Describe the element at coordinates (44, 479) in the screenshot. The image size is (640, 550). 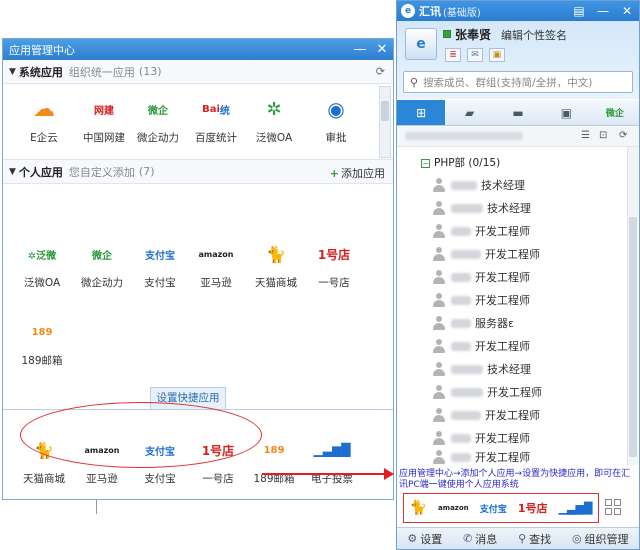
I see `app-label: 天猫商城` at that location.